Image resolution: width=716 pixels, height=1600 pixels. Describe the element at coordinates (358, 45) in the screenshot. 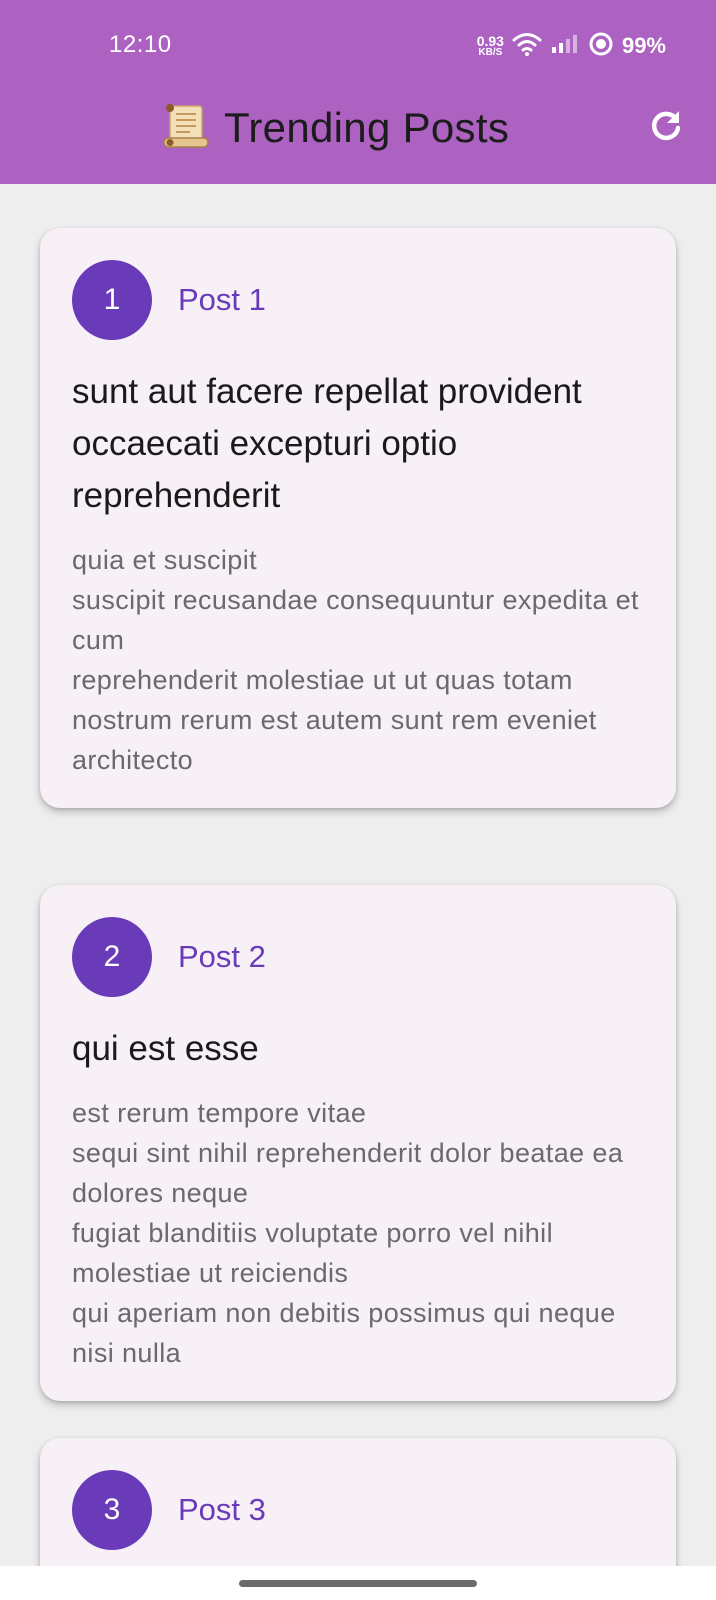

I see `status-bar: 12:10 0.93 KB/S 99%` at that location.